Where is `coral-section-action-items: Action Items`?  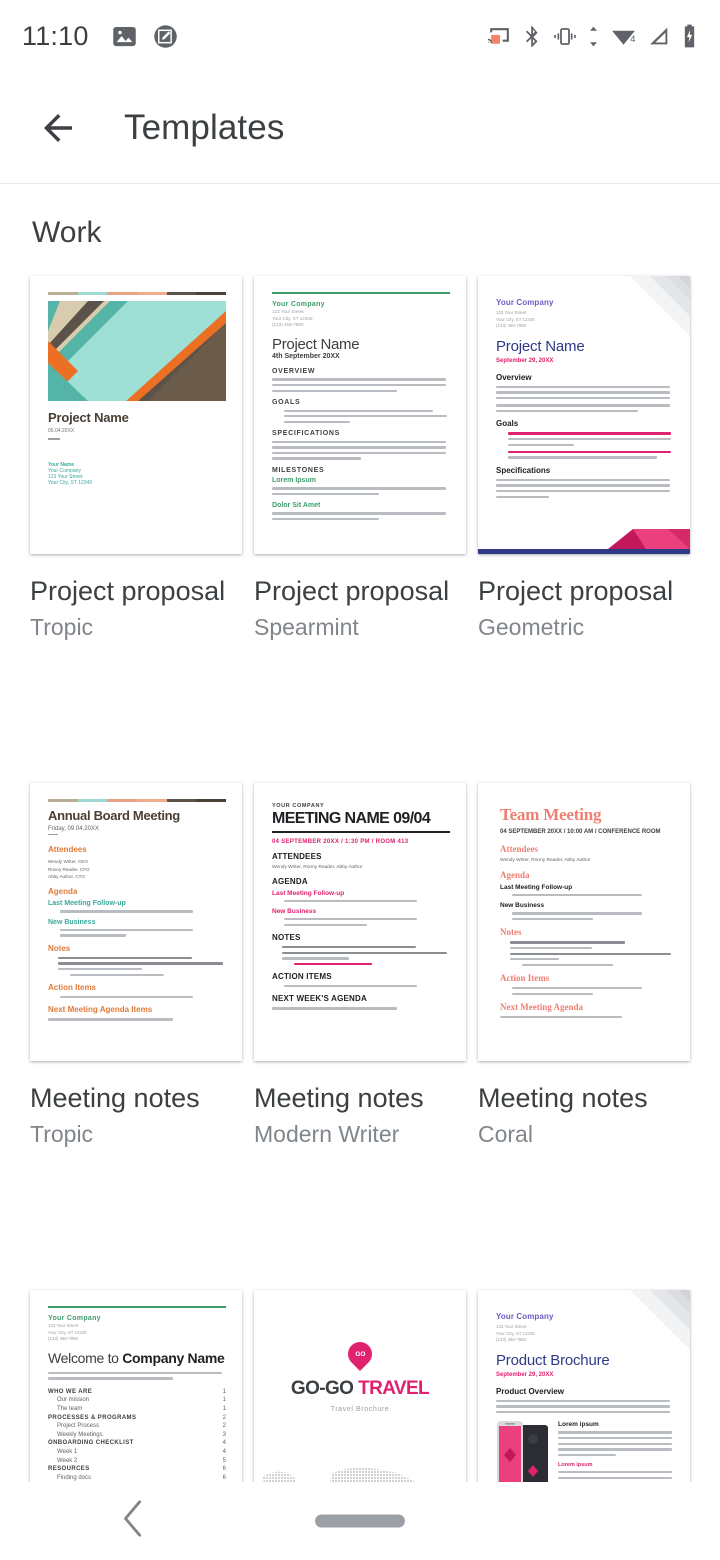 coral-section-action-items: Action Items is located at coordinates (587, 984).